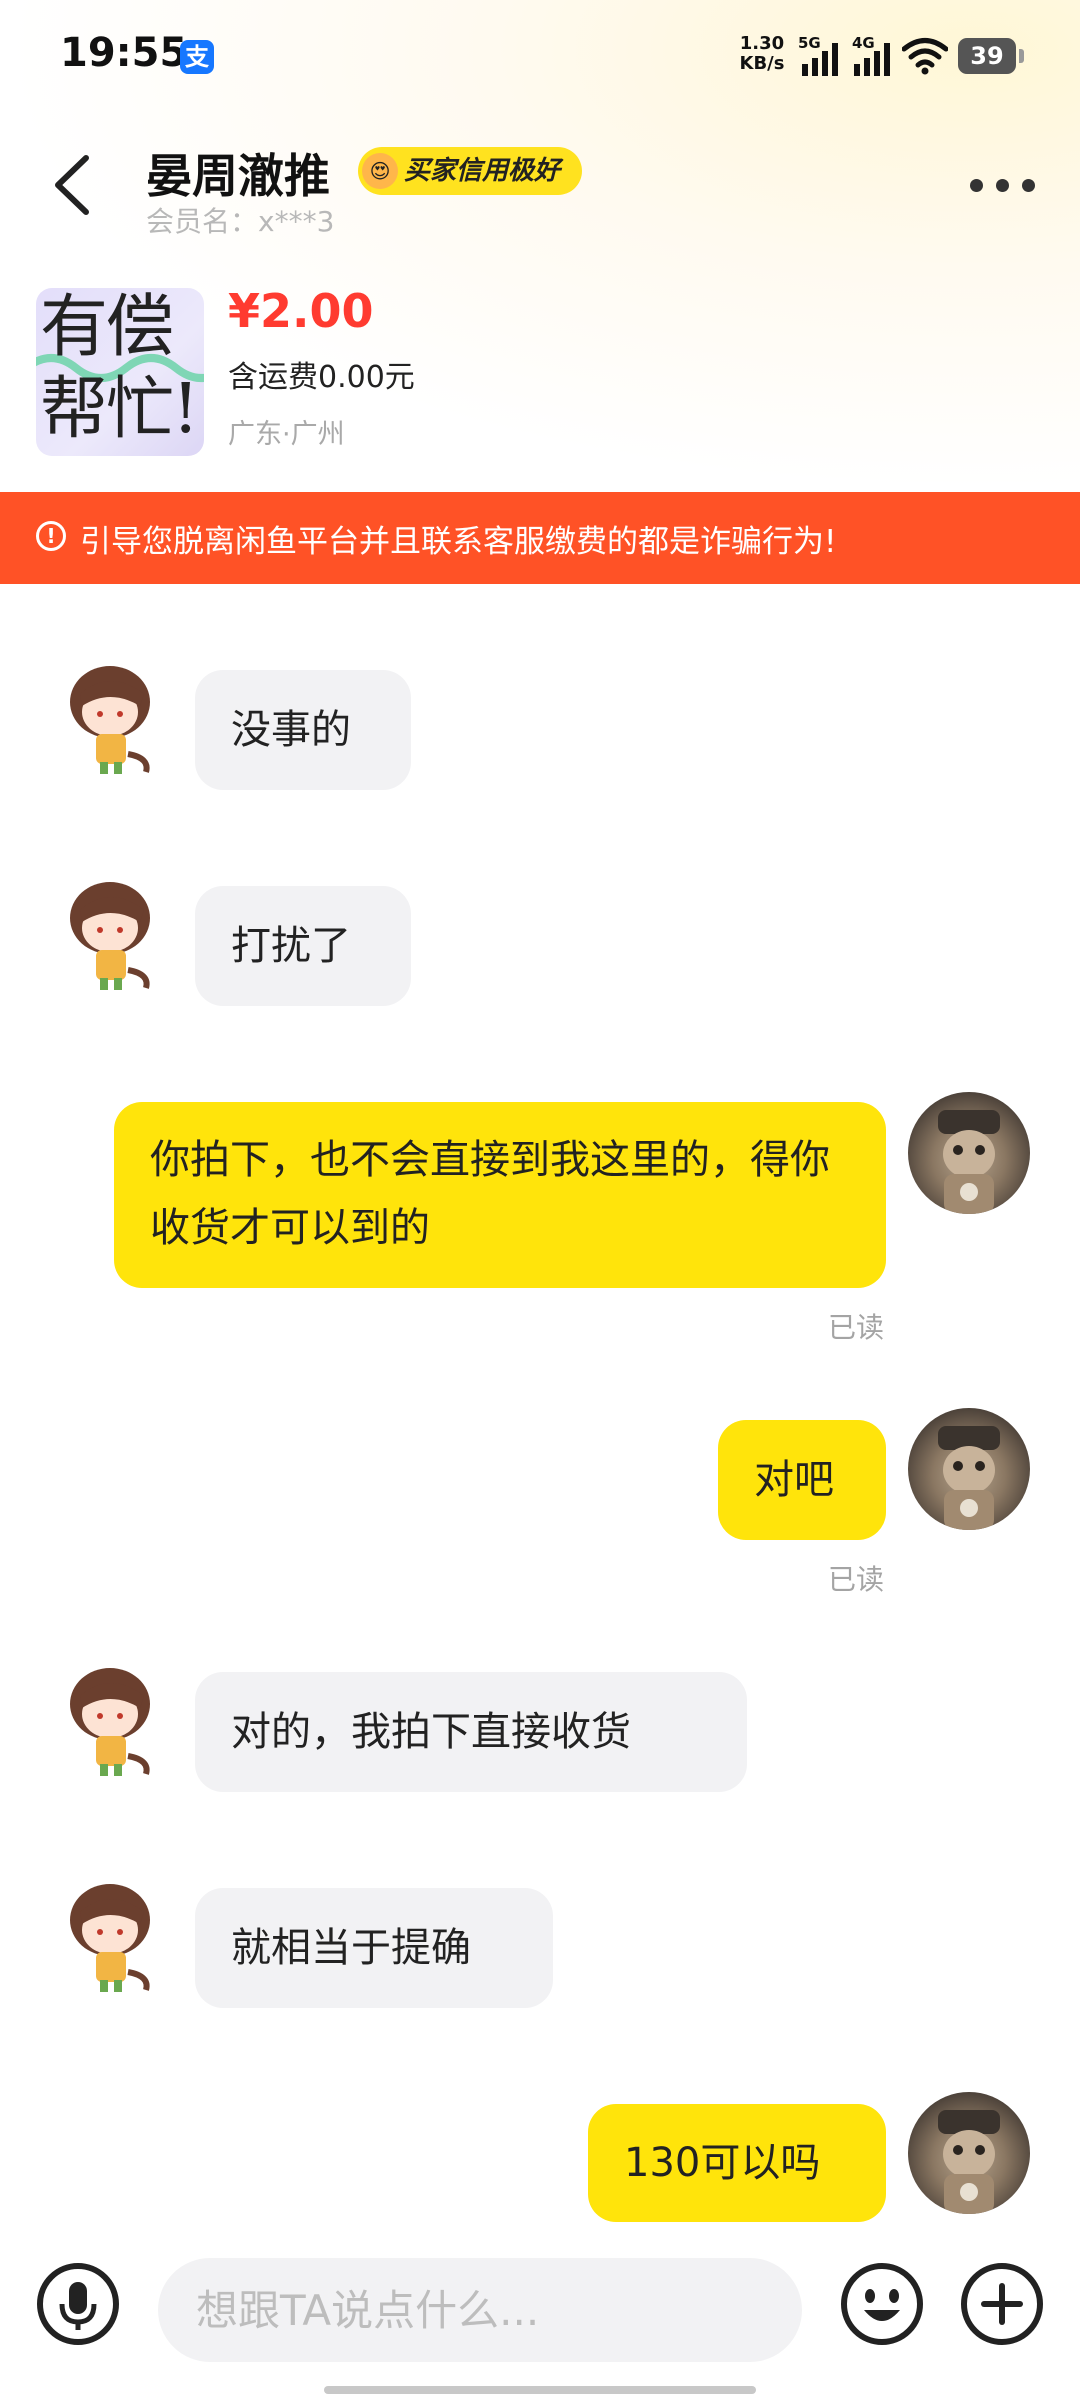 The width and height of the screenshot is (1080, 2400). What do you see at coordinates (73, 185) in the screenshot?
I see `back-arrow-icon` at bounding box center [73, 185].